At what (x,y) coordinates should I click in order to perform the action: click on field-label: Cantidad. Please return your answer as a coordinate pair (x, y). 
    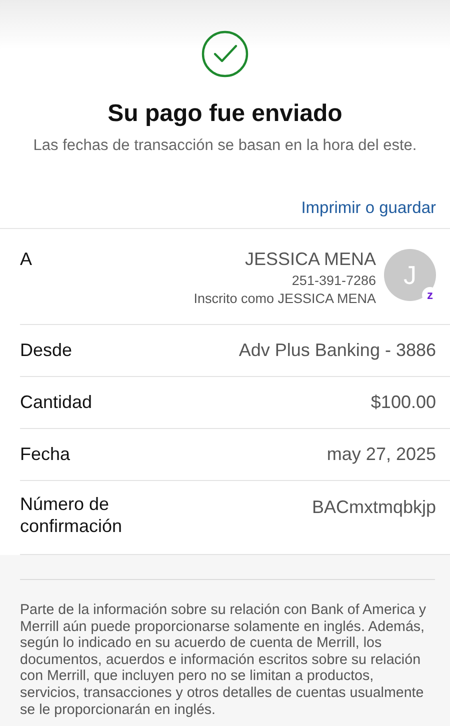
    Looking at the image, I should click on (56, 402).